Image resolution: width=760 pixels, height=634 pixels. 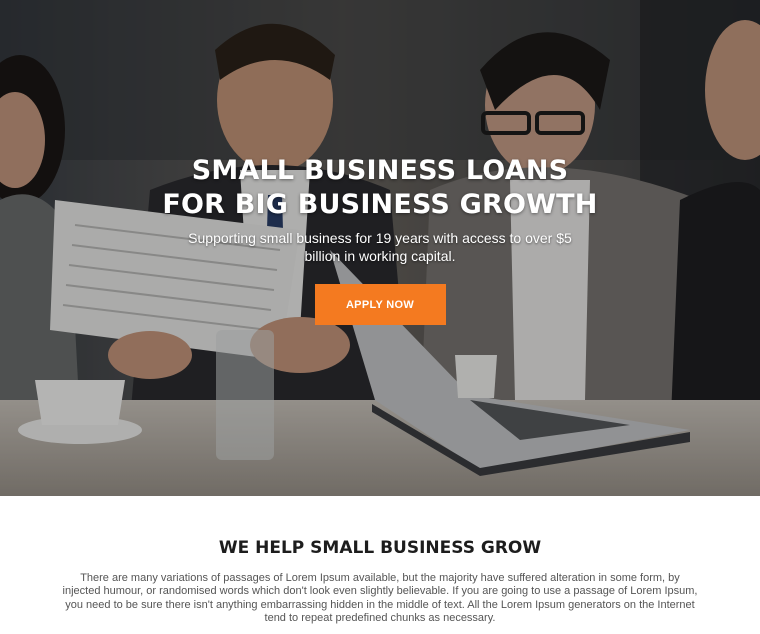 What do you see at coordinates (380, 548) in the screenshot?
I see `section-title: WE HELP SMALL BUSINESS GROW` at bounding box center [380, 548].